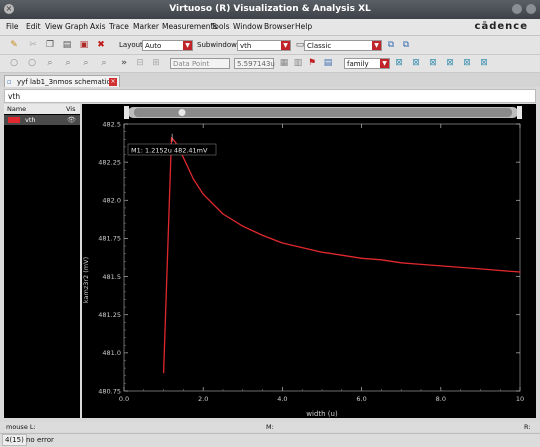  Describe the element at coordinates (182, 112) in the screenshot. I see `scrollbar-handle` at that location.